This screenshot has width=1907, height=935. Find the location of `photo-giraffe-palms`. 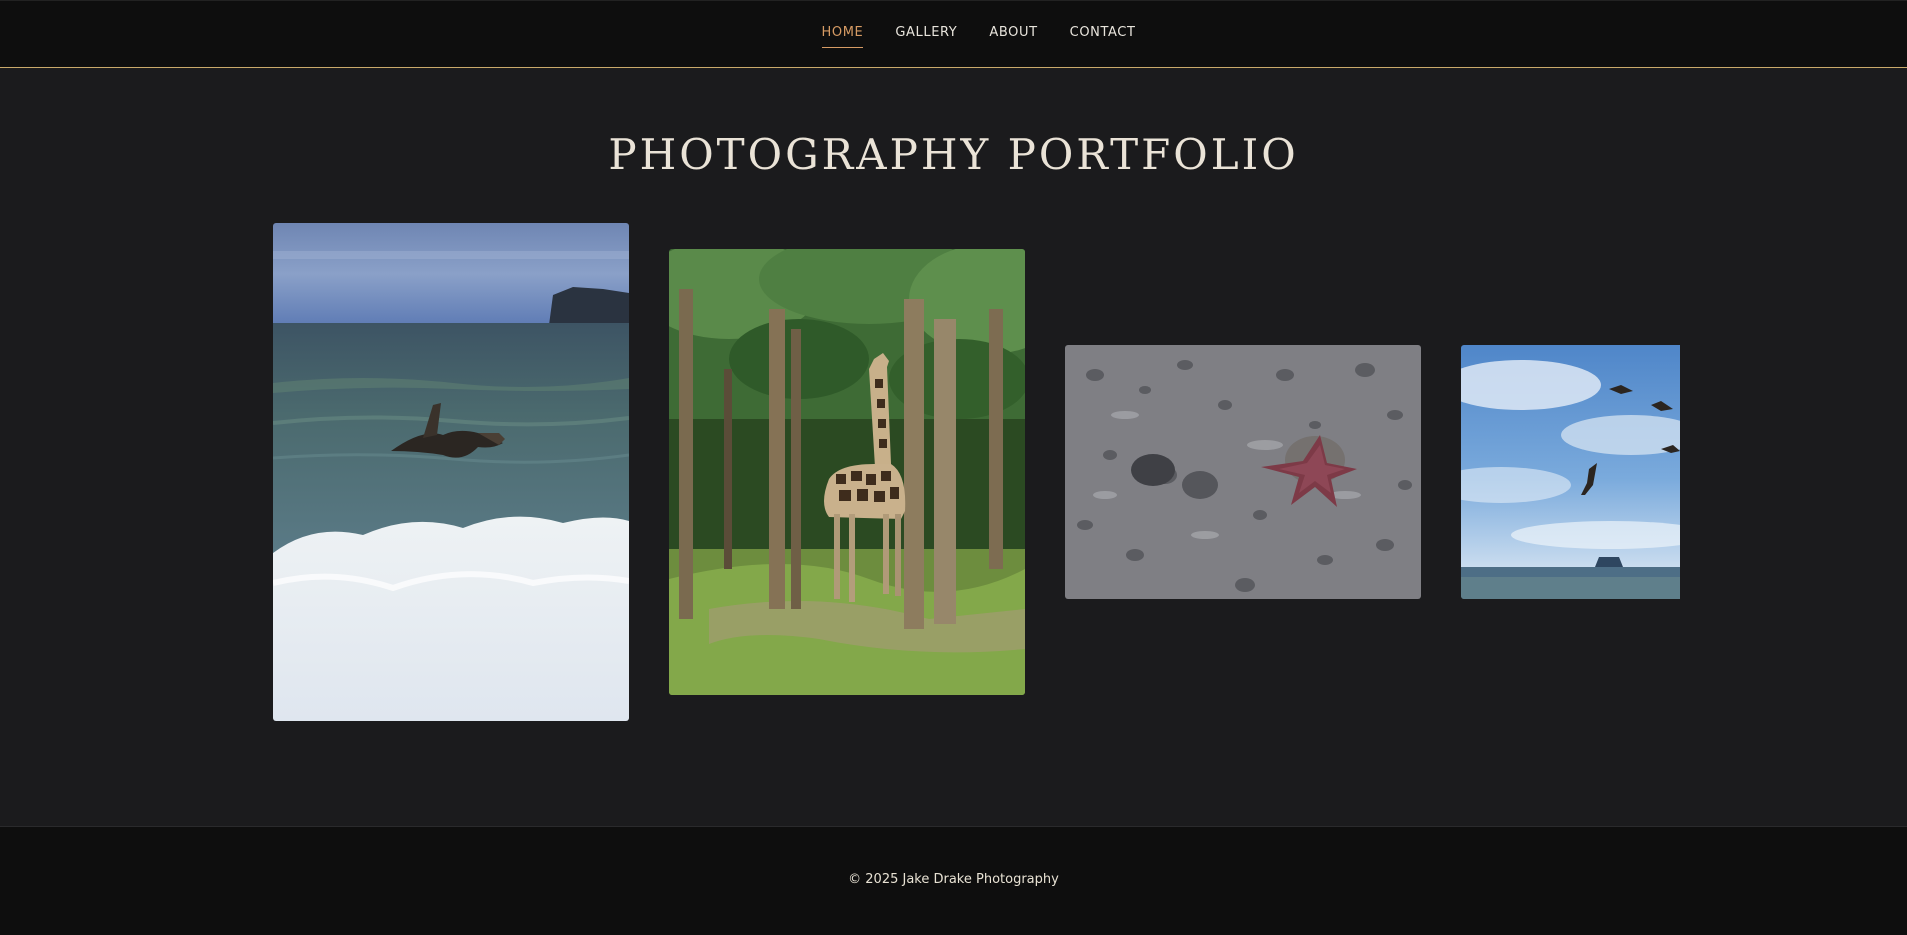

photo-giraffe-palms is located at coordinates (847, 472).